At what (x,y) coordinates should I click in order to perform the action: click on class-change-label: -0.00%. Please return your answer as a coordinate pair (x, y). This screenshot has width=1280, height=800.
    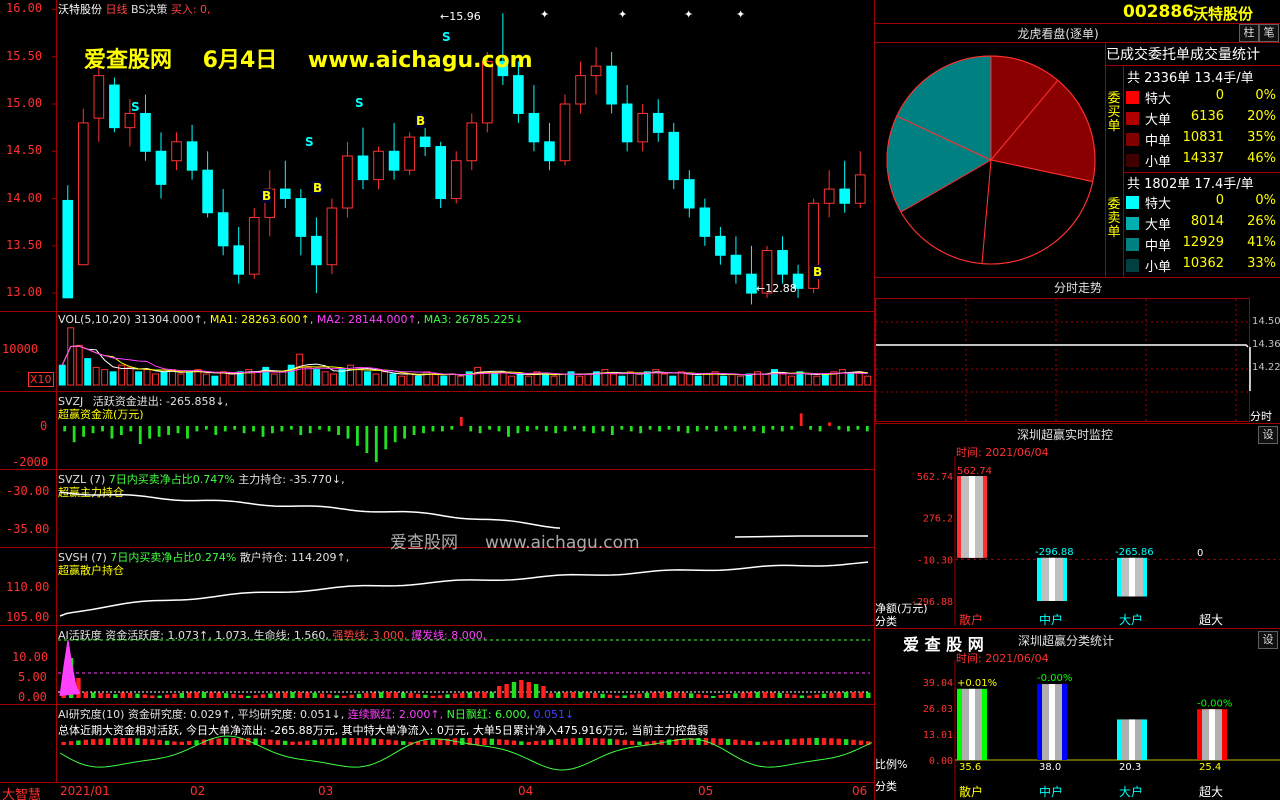
    Looking at the image, I should click on (1214, 703).